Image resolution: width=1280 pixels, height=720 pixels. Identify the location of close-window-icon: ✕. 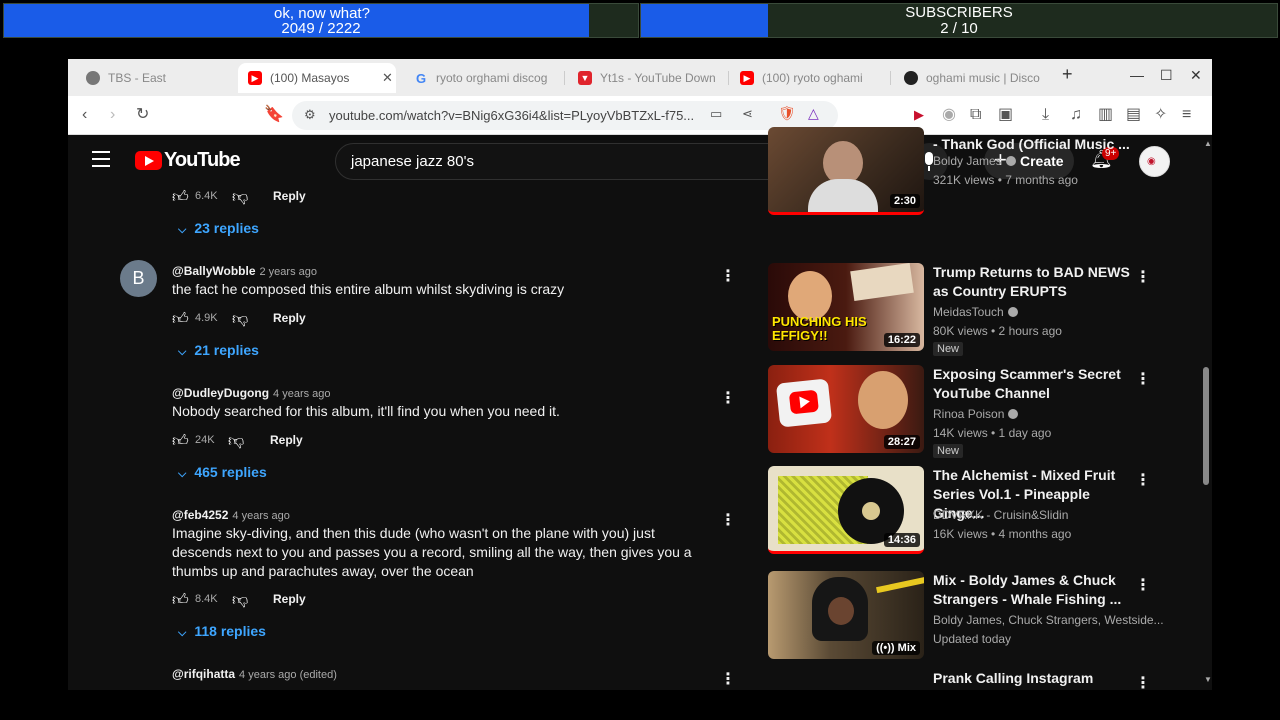
(1196, 75).